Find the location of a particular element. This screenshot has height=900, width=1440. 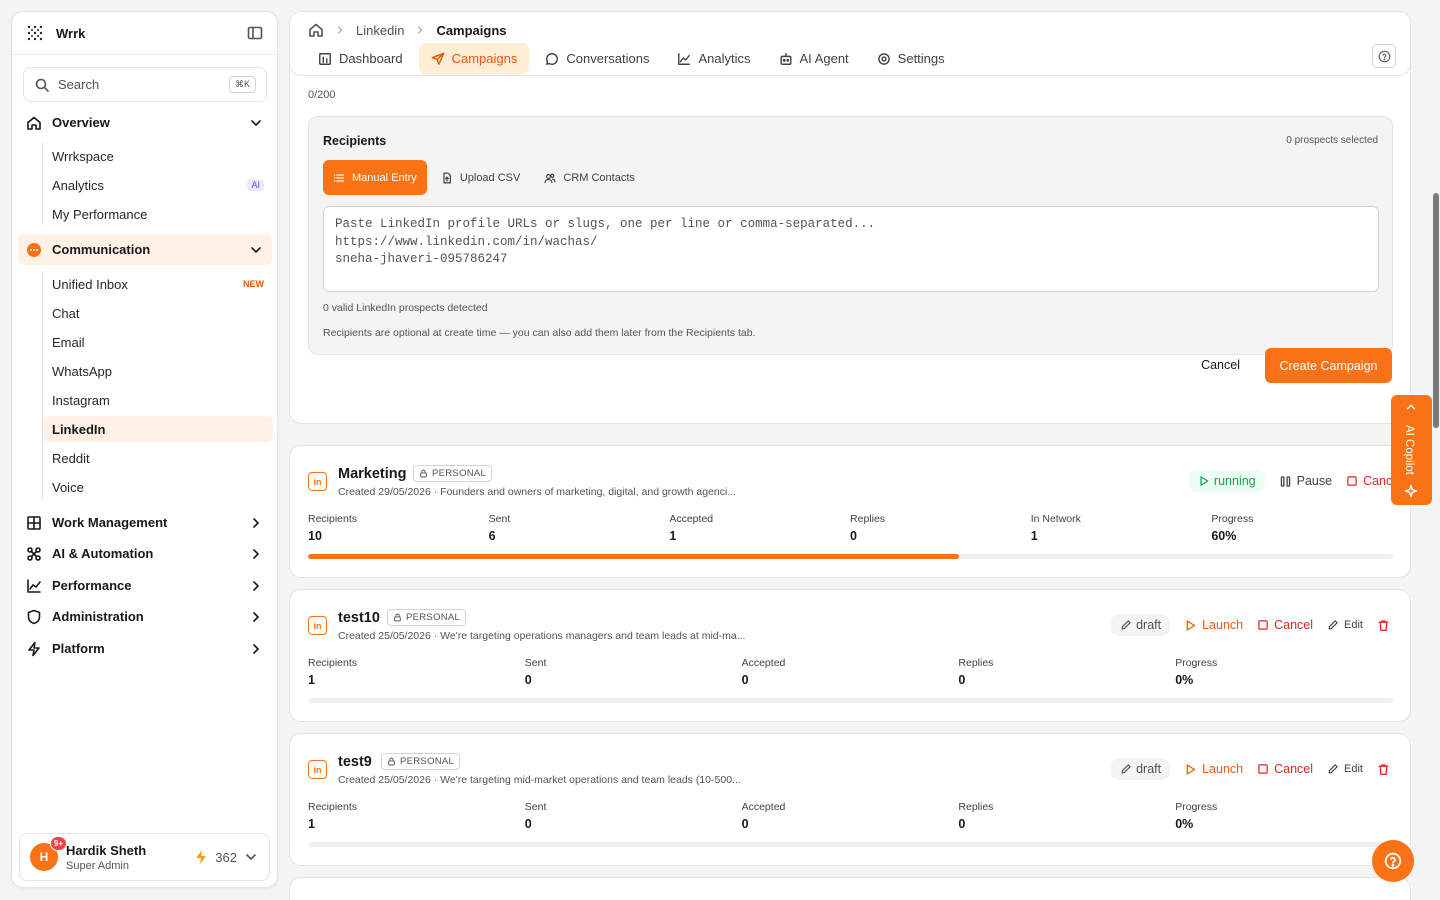

stat-recipients: Recipients 1 is located at coordinates (416, 672).